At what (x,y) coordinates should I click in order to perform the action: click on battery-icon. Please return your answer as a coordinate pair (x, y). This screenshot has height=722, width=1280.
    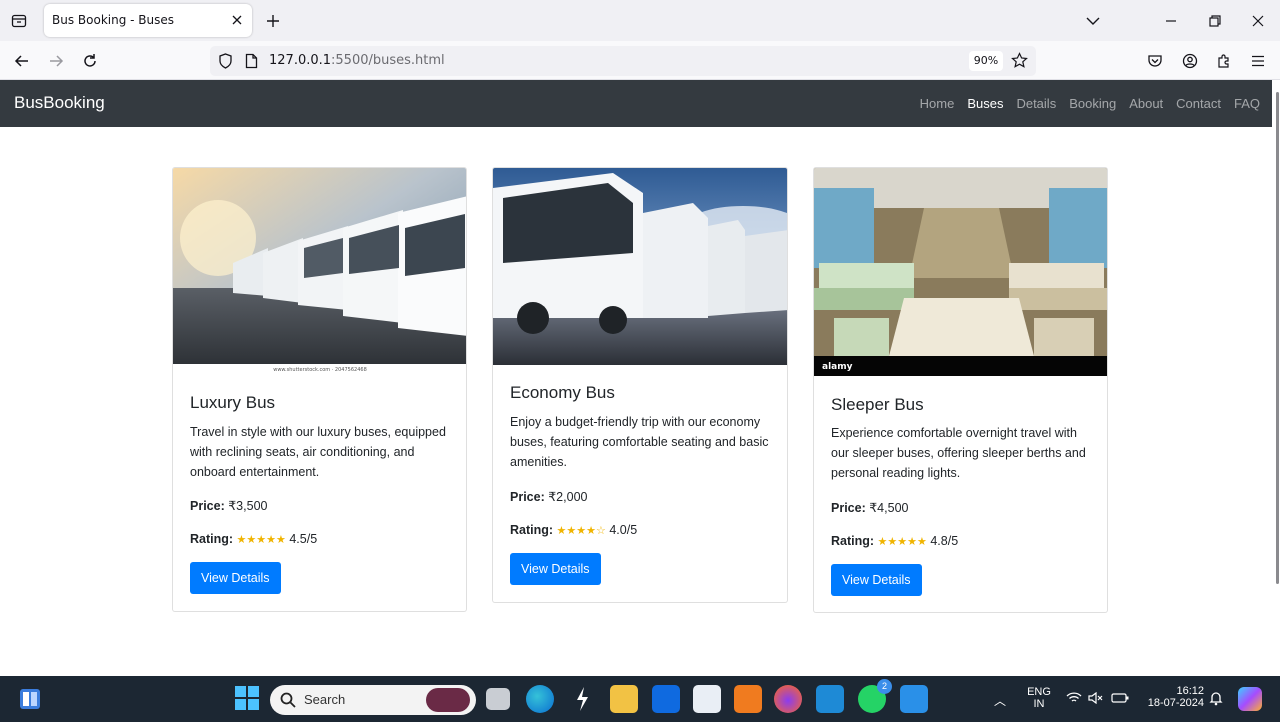
    Looking at the image, I should click on (1120, 699).